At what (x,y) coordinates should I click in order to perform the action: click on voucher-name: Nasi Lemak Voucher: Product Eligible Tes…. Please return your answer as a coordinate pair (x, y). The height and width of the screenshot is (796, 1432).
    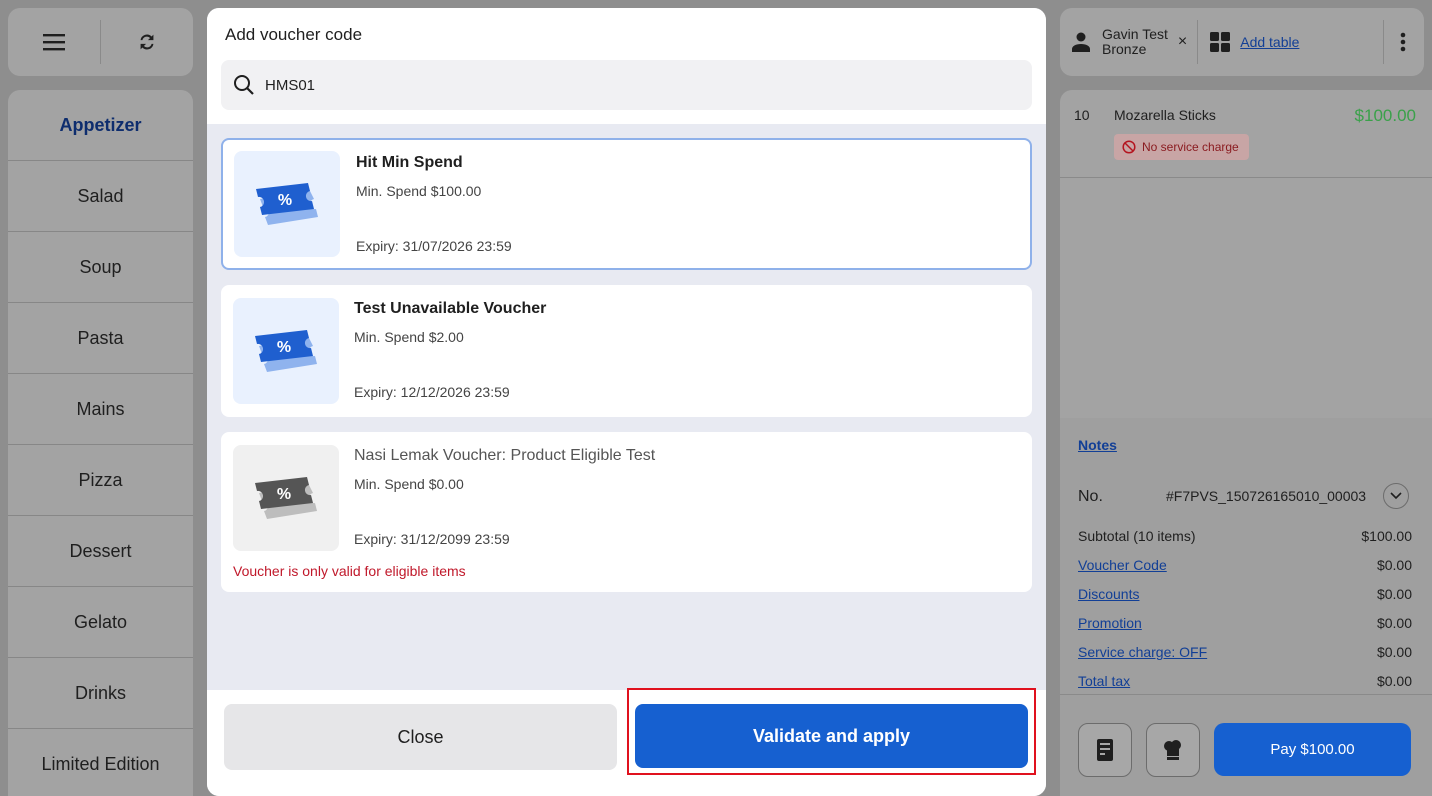
    Looking at the image, I should click on (505, 455).